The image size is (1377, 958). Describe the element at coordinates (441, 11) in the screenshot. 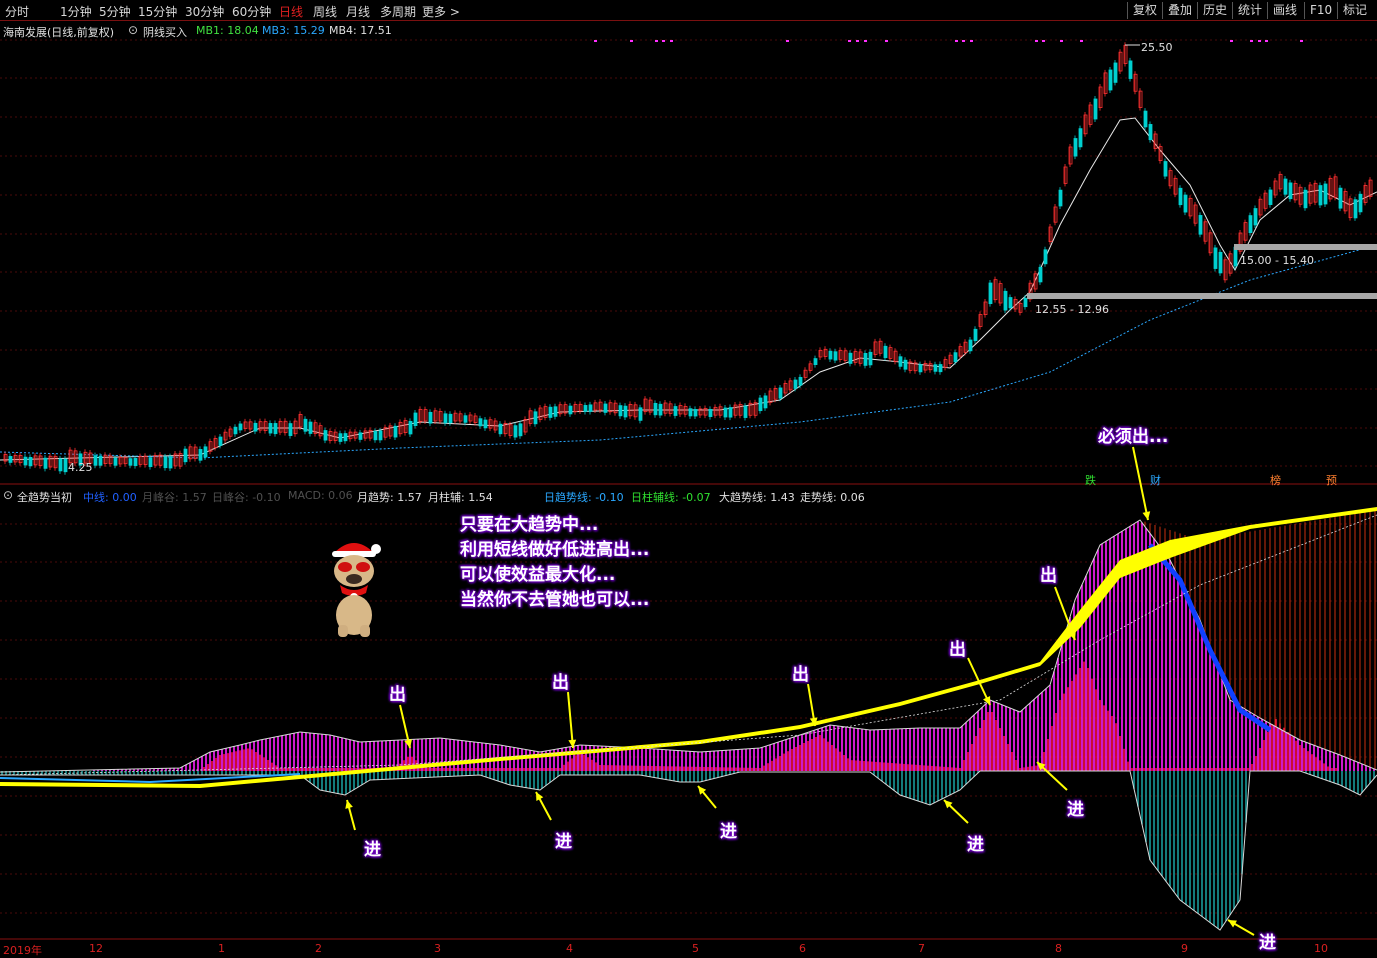

I see `tab-more: 更多 >` at that location.